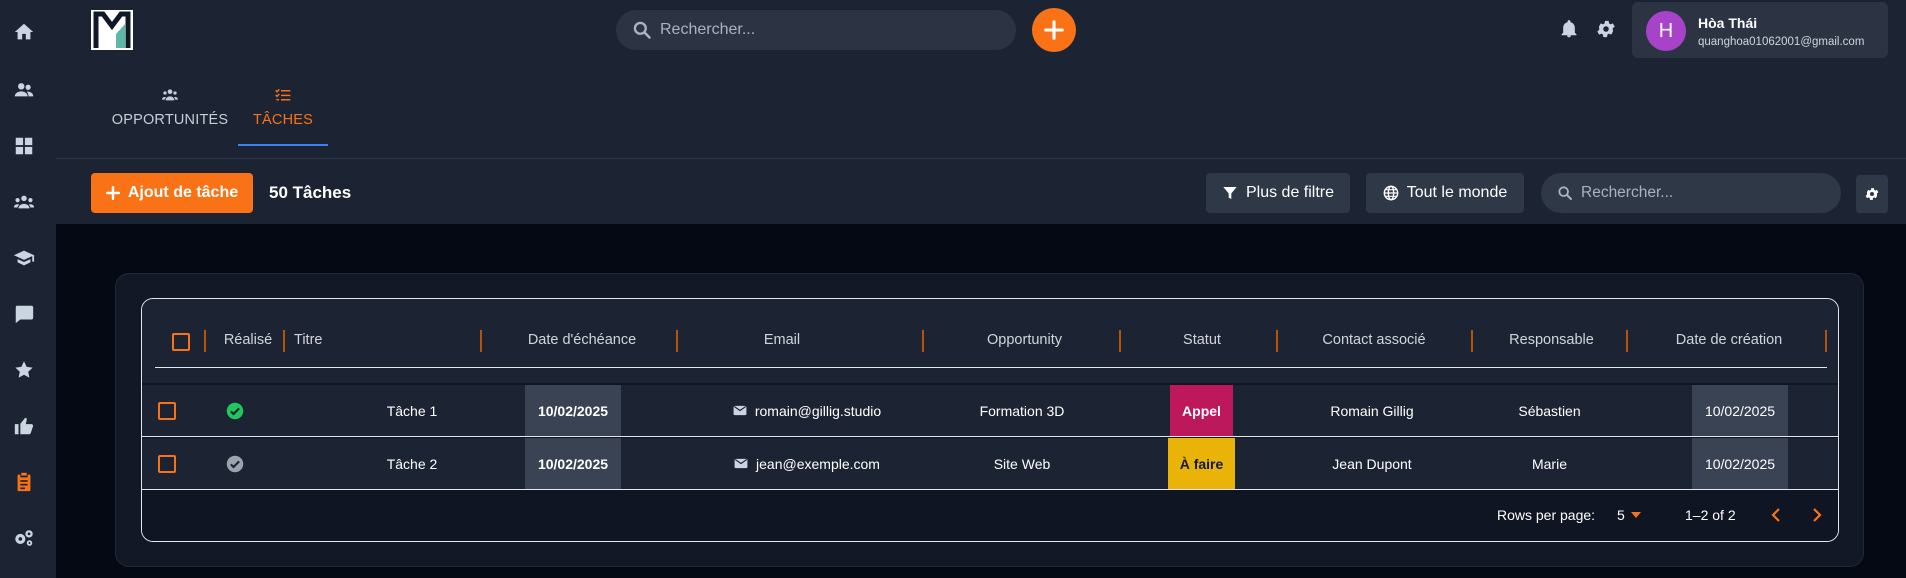  What do you see at coordinates (1729, 340) in the screenshot?
I see `column-header-date-creation: Date de création` at bounding box center [1729, 340].